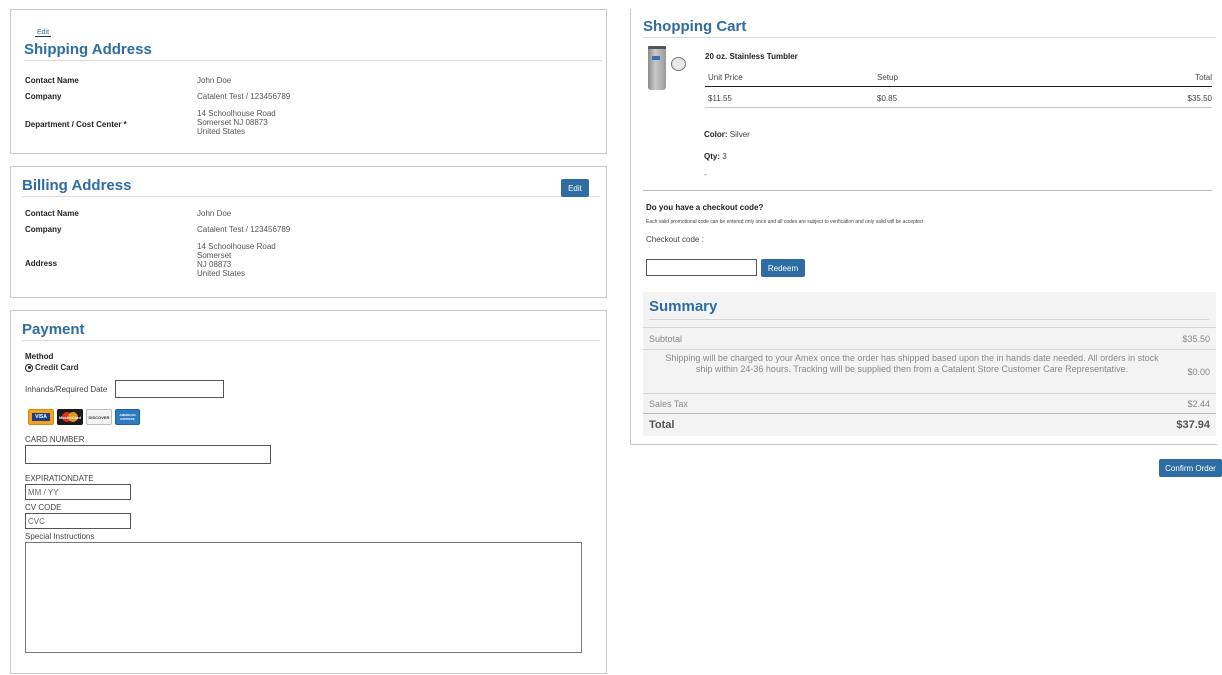 The image size is (1222, 675). What do you see at coordinates (1198, 404) in the screenshot?
I see `sales-tax-value: $2.44` at bounding box center [1198, 404].